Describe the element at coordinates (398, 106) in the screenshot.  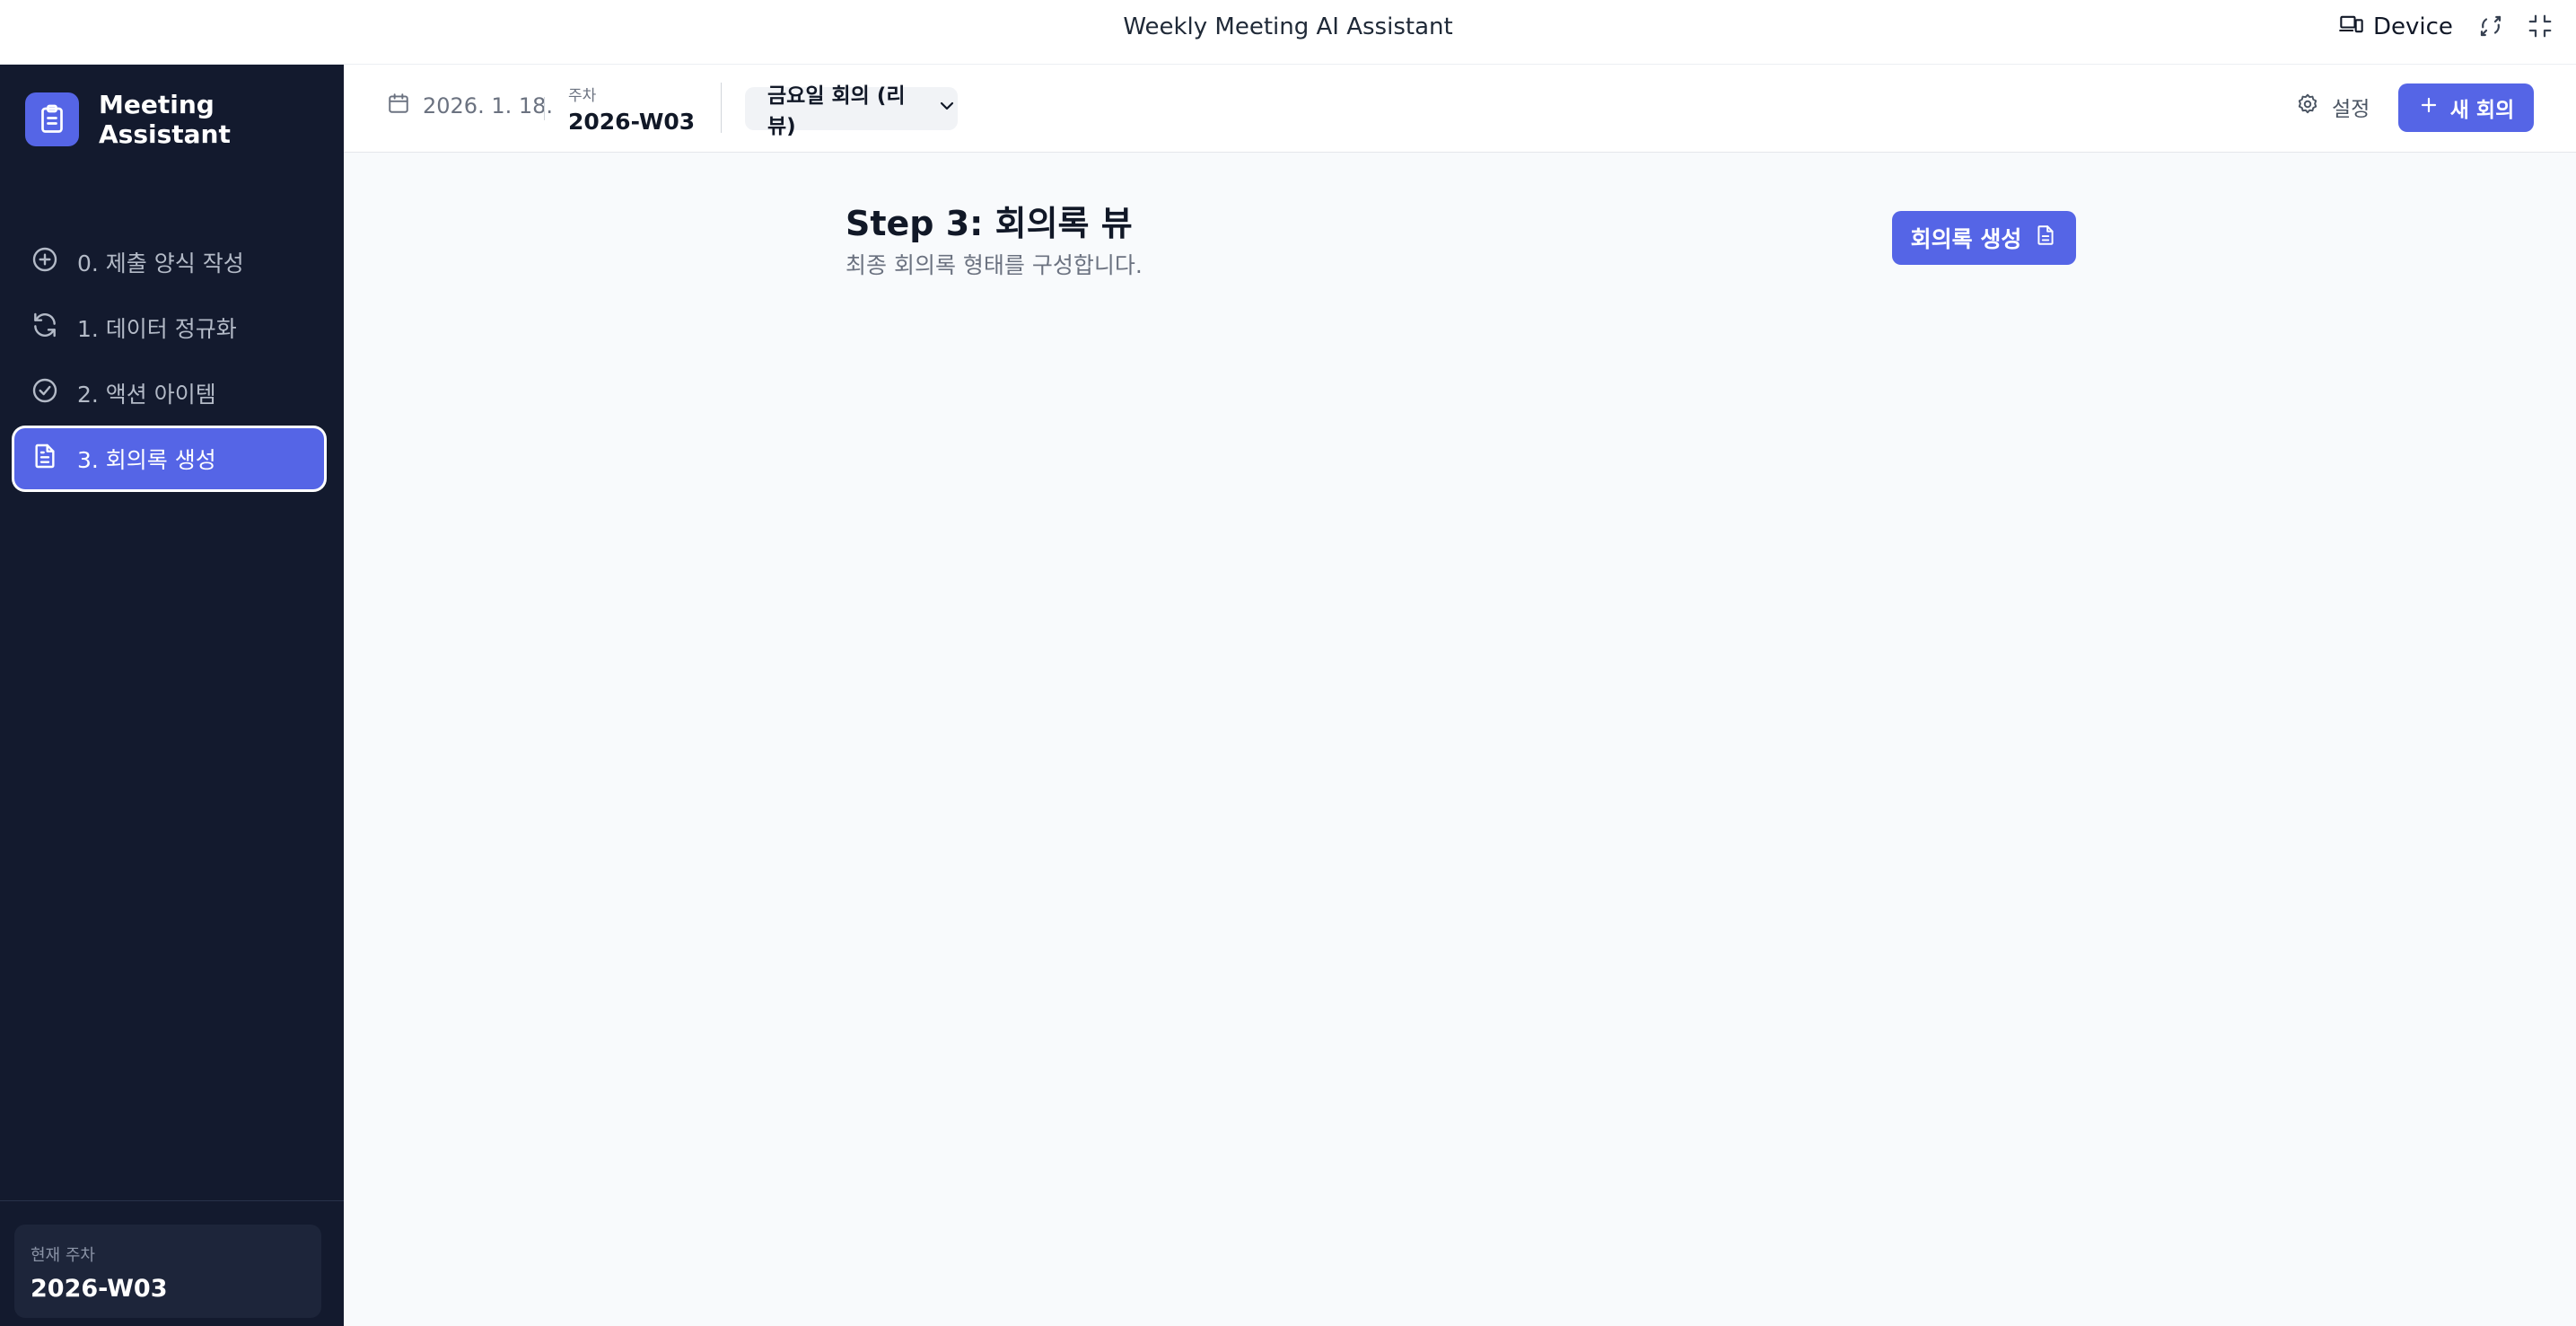
I see `calendar-icon` at that location.